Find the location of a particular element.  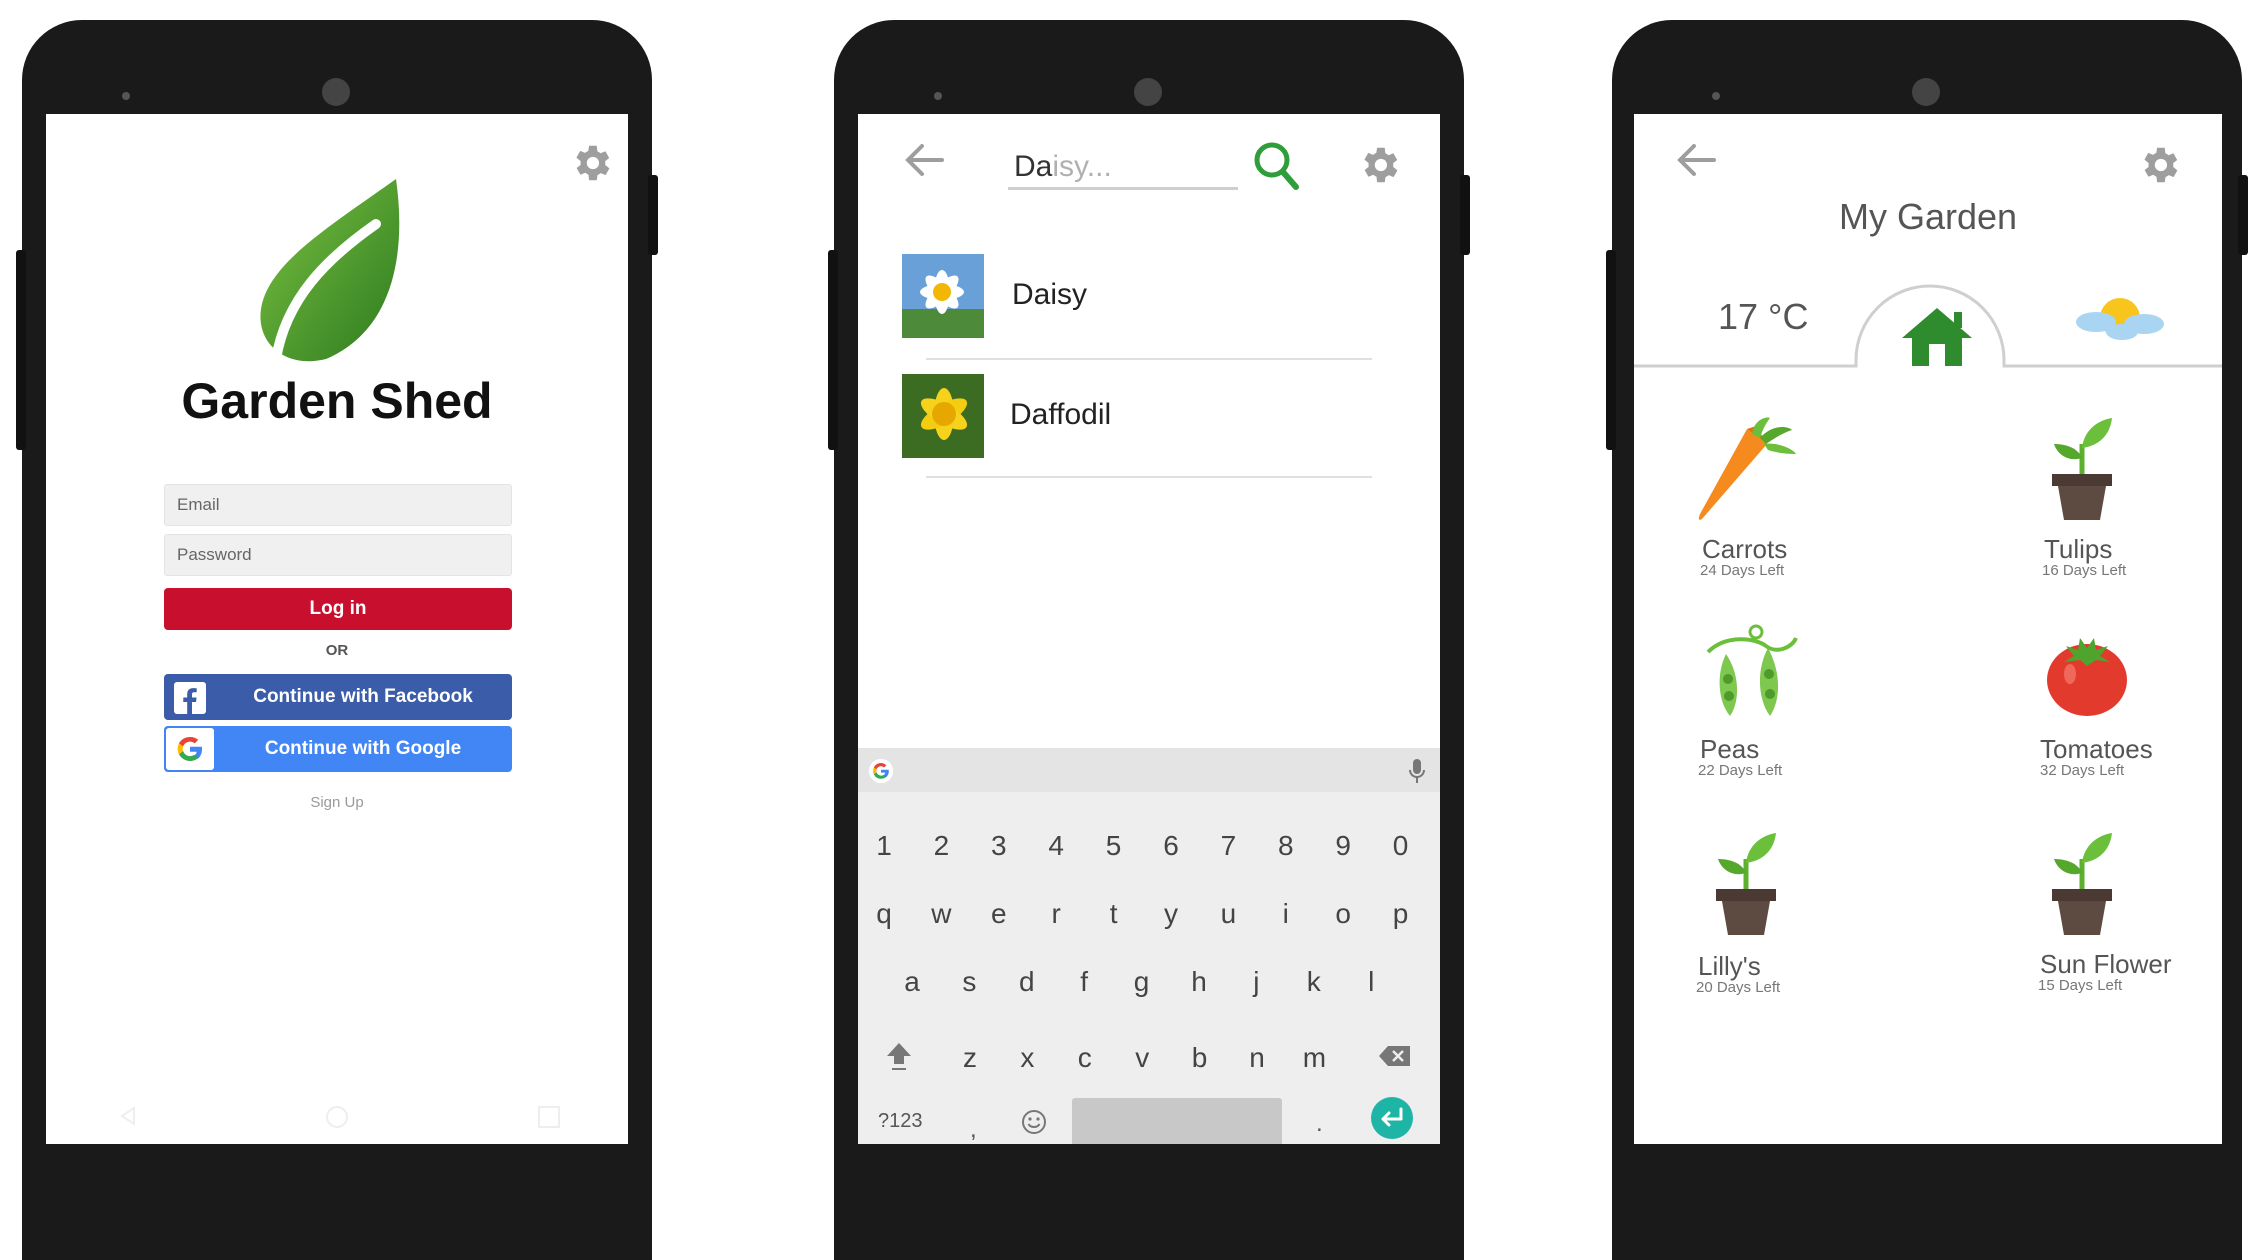

login-button: Log in is located at coordinates (338, 609).